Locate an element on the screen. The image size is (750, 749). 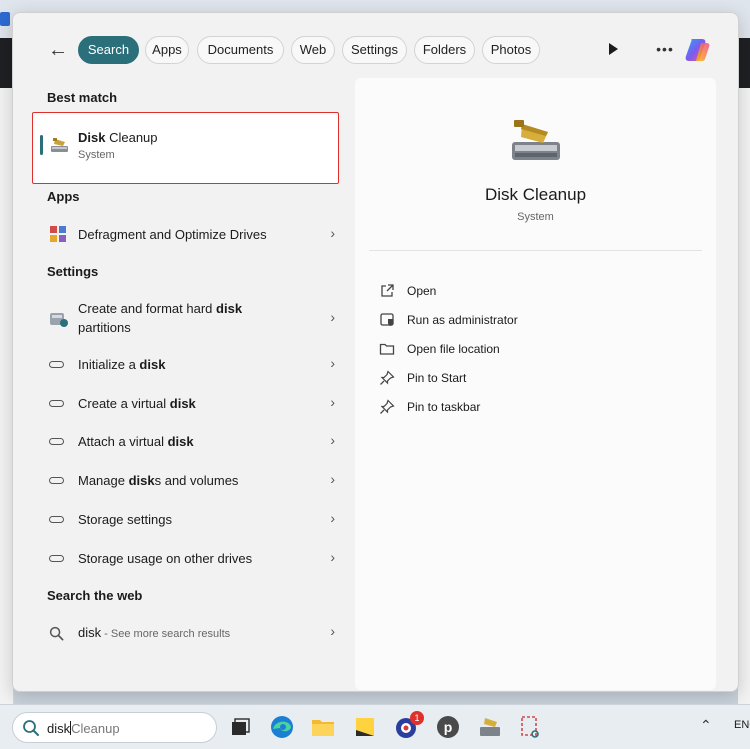
action-run-as-admin: Run as administrator is located at coordinates (529, 321).